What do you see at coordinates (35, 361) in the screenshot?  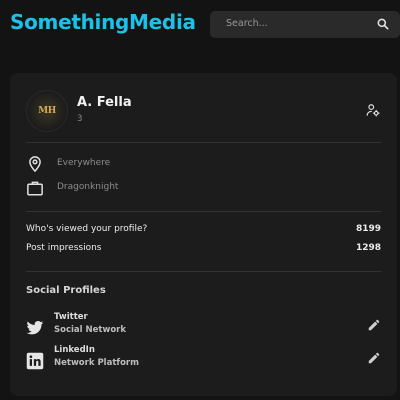 I see `linkedin-icon` at bounding box center [35, 361].